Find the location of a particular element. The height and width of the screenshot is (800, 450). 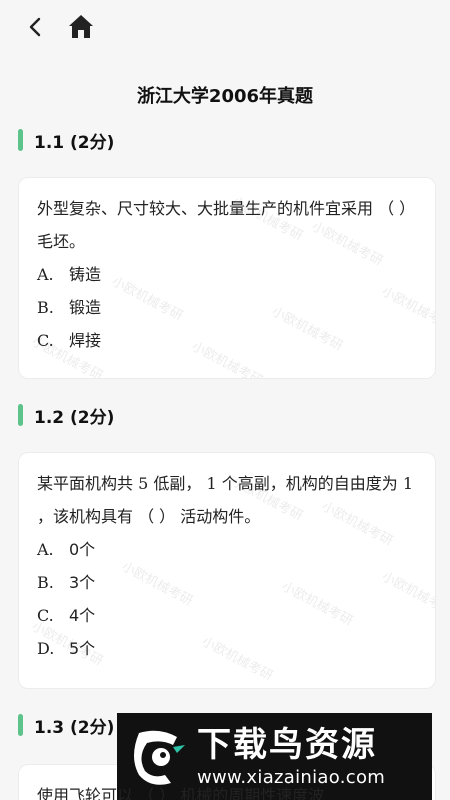

option-text: 5个 is located at coordinates (82, 648).